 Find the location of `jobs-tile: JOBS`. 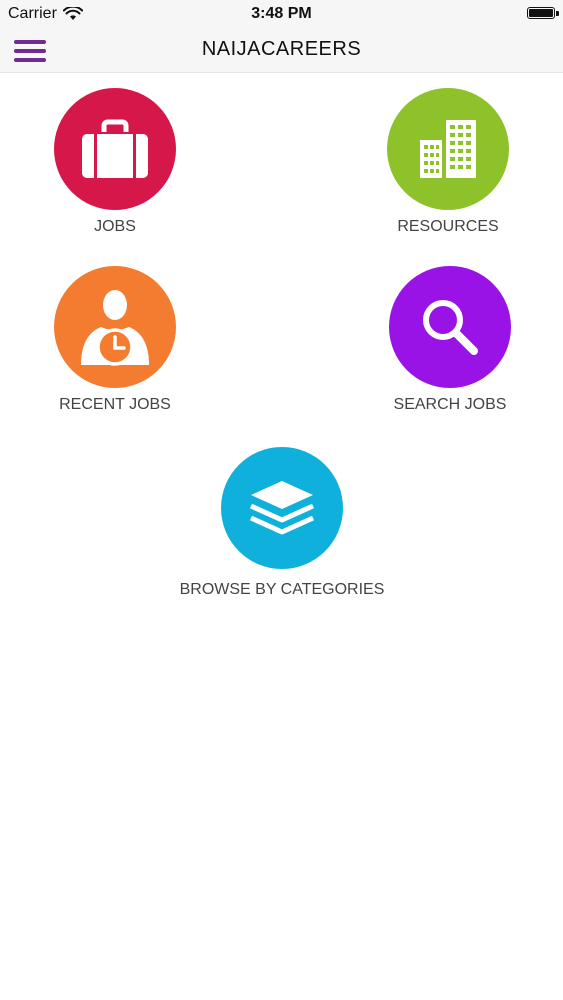

jobs-tile: JOBS is located at coordinates (115, 162).